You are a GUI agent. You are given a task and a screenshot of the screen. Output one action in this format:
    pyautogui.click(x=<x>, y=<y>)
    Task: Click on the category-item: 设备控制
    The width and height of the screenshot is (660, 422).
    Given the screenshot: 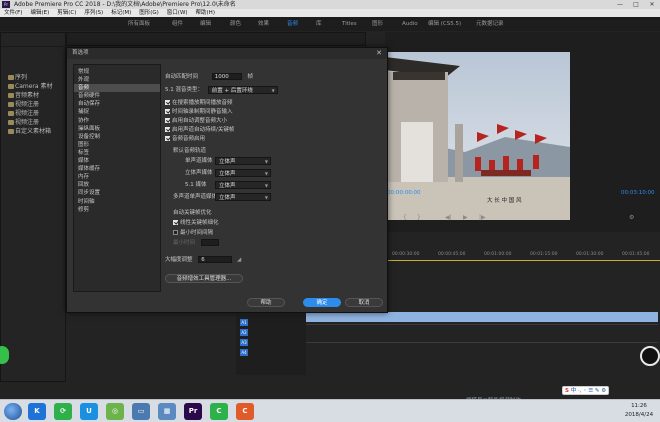 What is the action you would take?
    pyautogui.click(x=117, y=137)
    